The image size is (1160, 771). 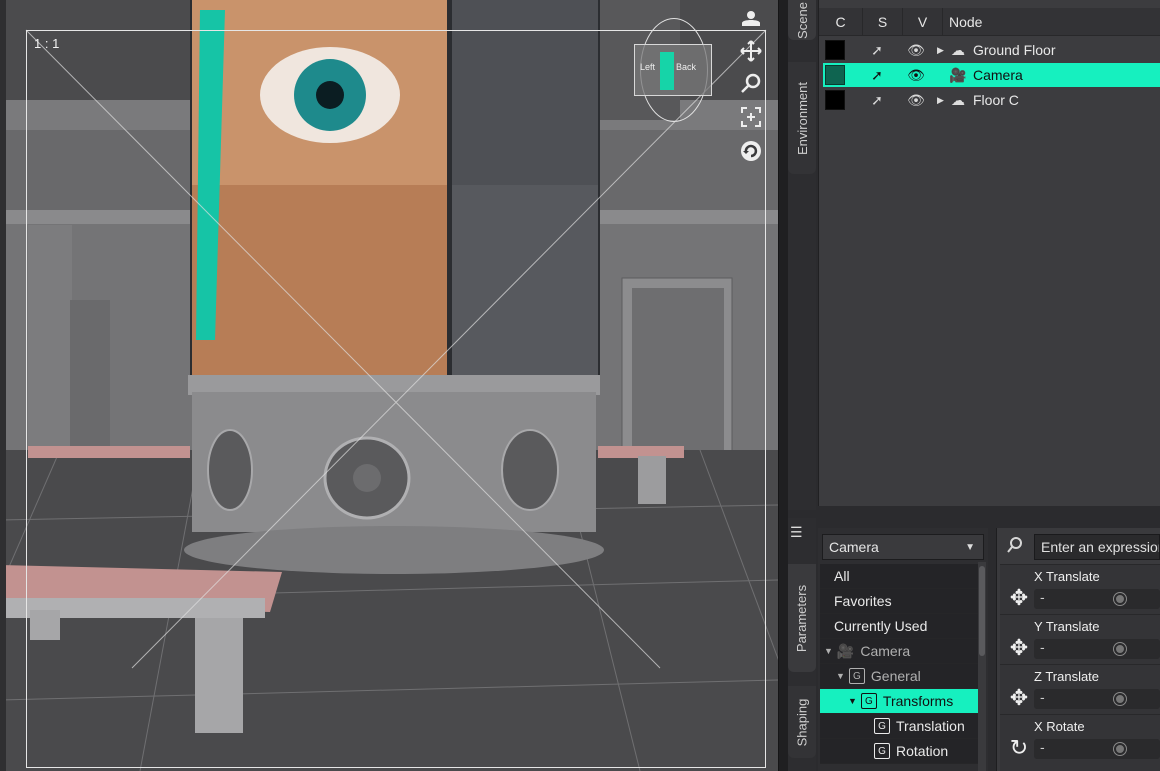 I want to click on tree-item-label: General, so click(x=895, y=676).